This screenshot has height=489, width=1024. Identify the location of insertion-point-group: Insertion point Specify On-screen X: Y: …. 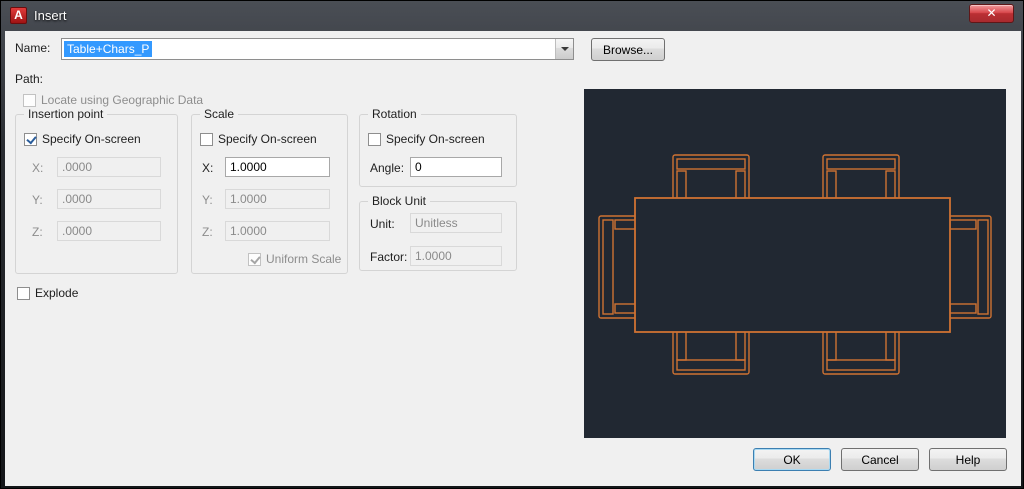
(96, 190).